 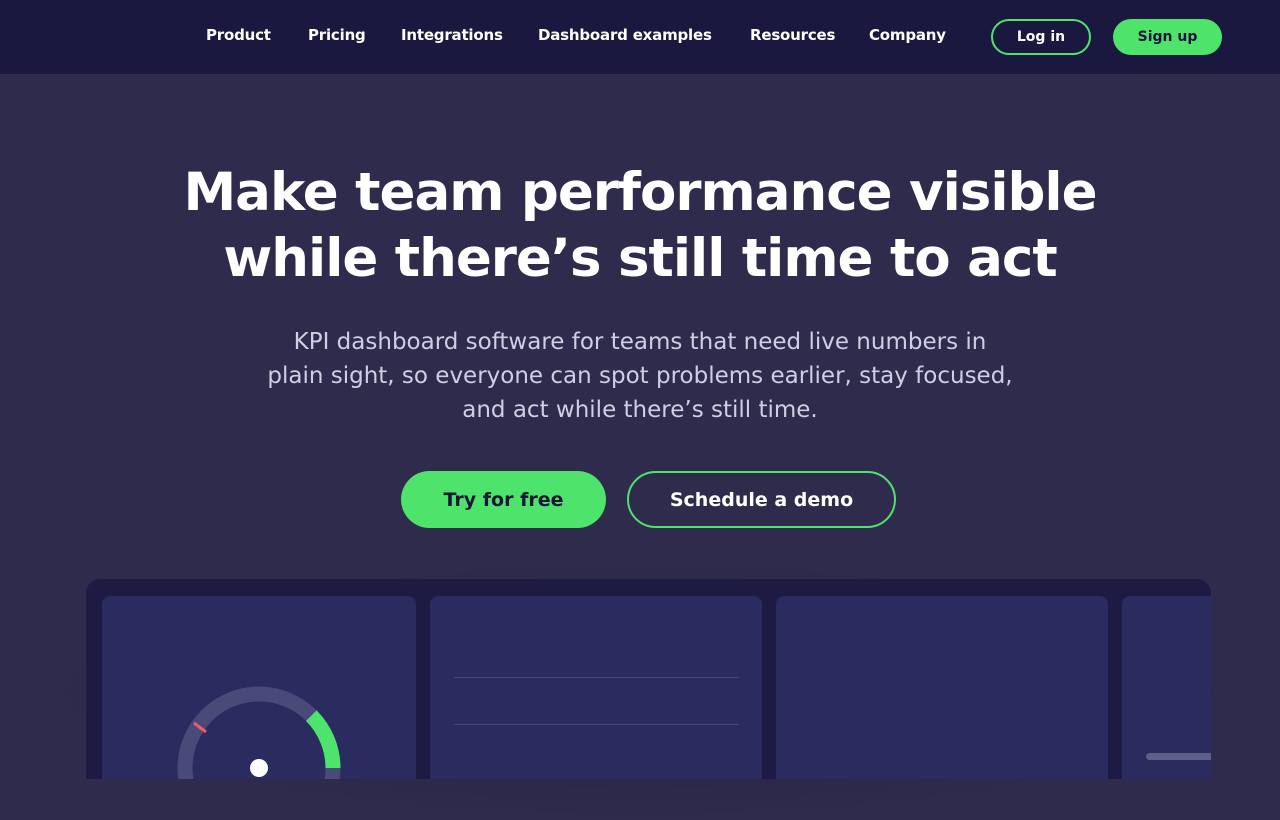 What do you see at coordinates (792, 35) in the screenshot?
I see `nav-link-resources: Resources` at bounding box center [792, 35].